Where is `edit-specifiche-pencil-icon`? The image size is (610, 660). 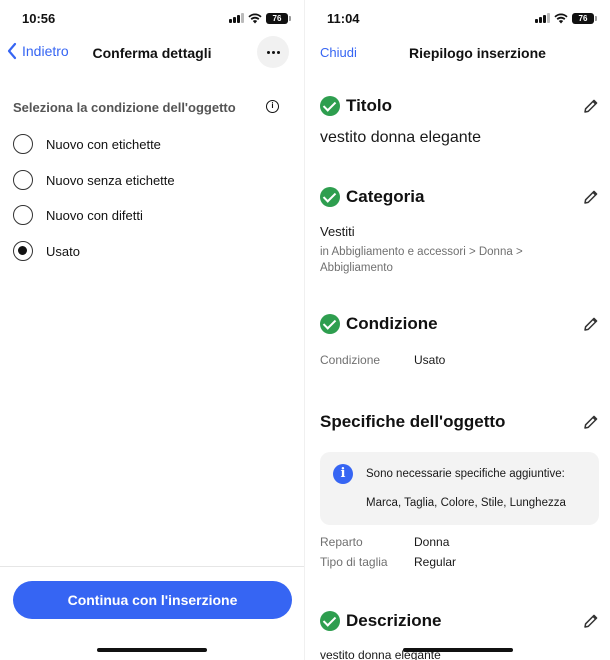
edit-specifiche-pencil-icon is located at coordinates (591, 422).